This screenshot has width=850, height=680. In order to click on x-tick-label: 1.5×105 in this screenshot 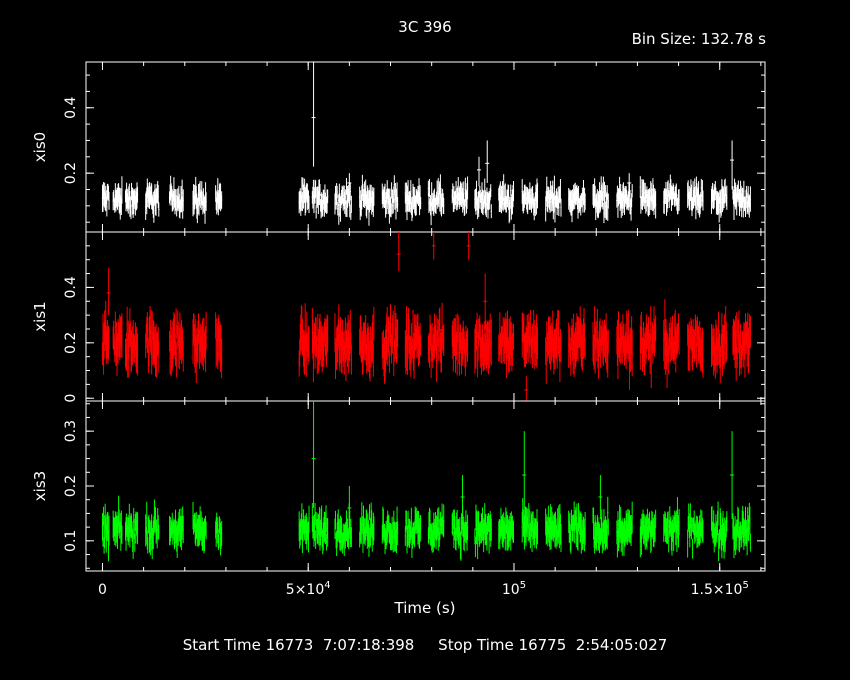, I will do `click(720, 589)`.